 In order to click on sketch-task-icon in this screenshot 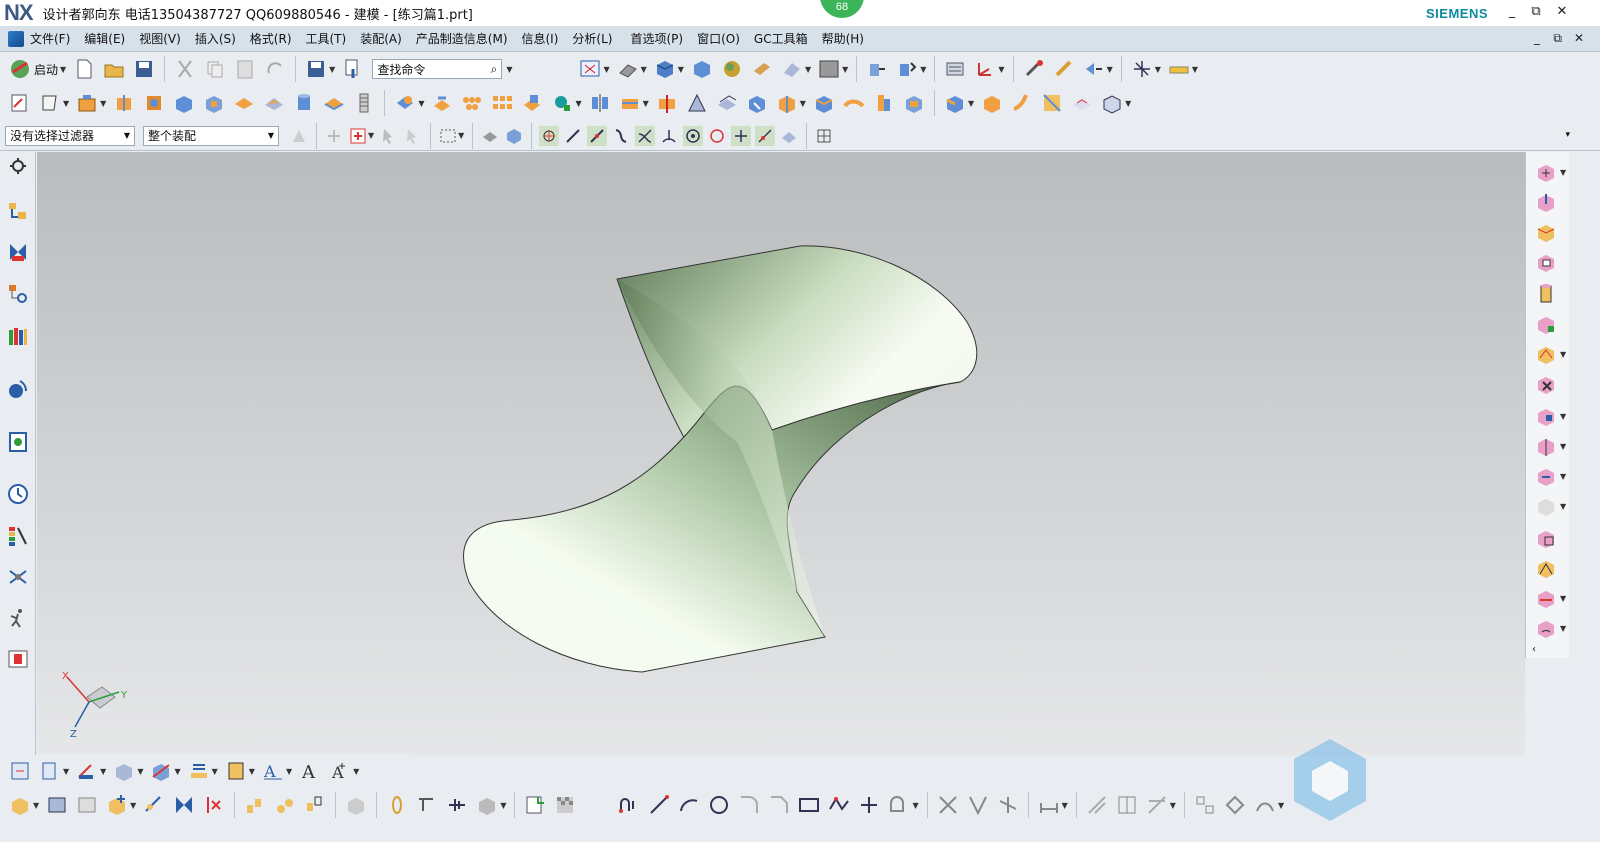, I will do `click(535, 805)`.